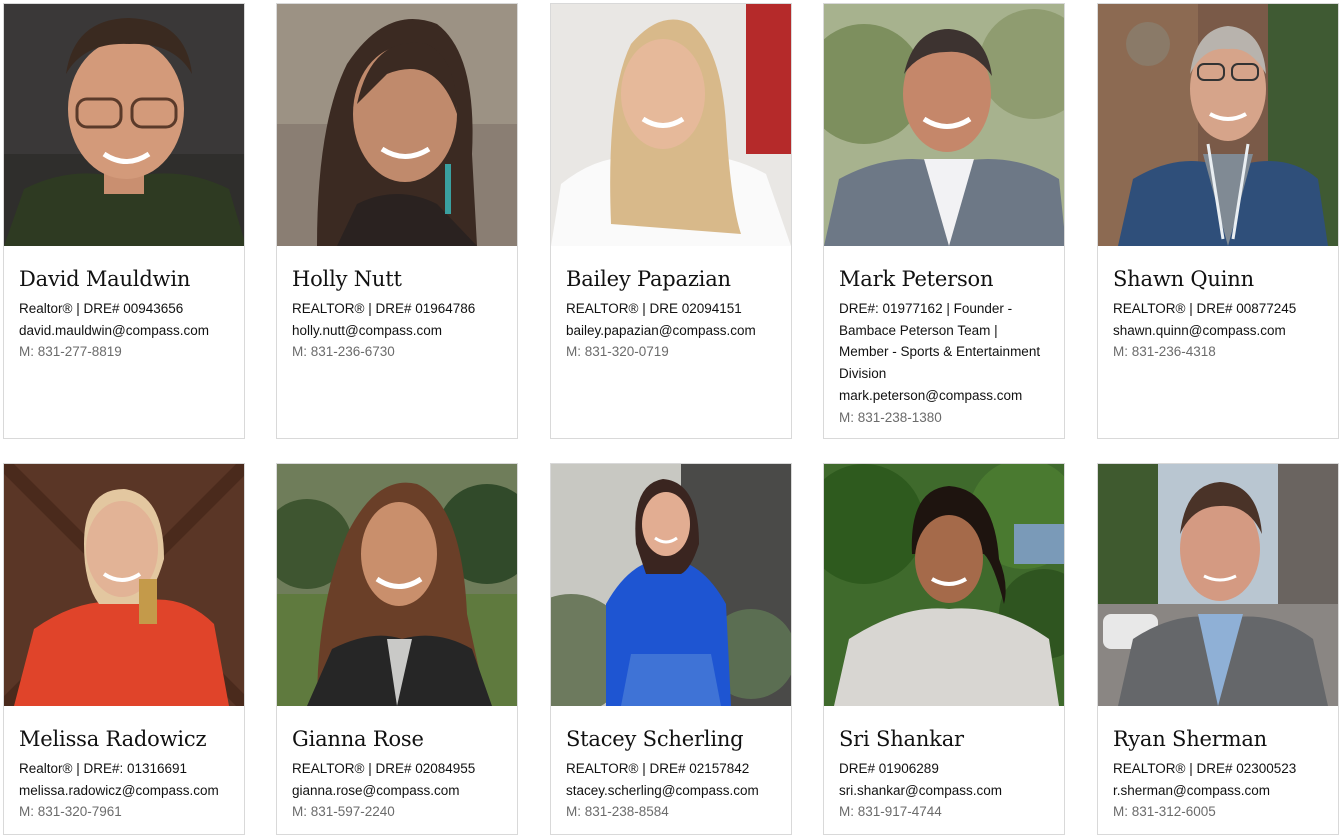 The width and height of the screenshot is (1344, 837). What do you see at coordinates (944, 739) in the screenshot?
I see `agent-name: Sri Shankar` at bounding box center [944, 739].